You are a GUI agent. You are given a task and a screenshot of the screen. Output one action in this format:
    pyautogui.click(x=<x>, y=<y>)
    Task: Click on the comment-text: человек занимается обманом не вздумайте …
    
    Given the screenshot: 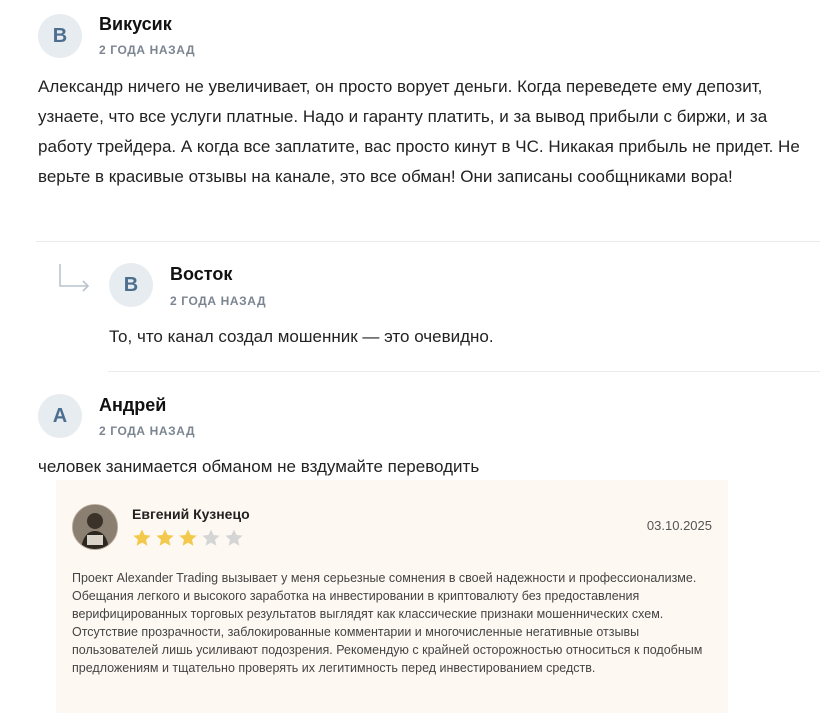 What is the action you would take?
    pyautogui.click(x=259, y=466)
    